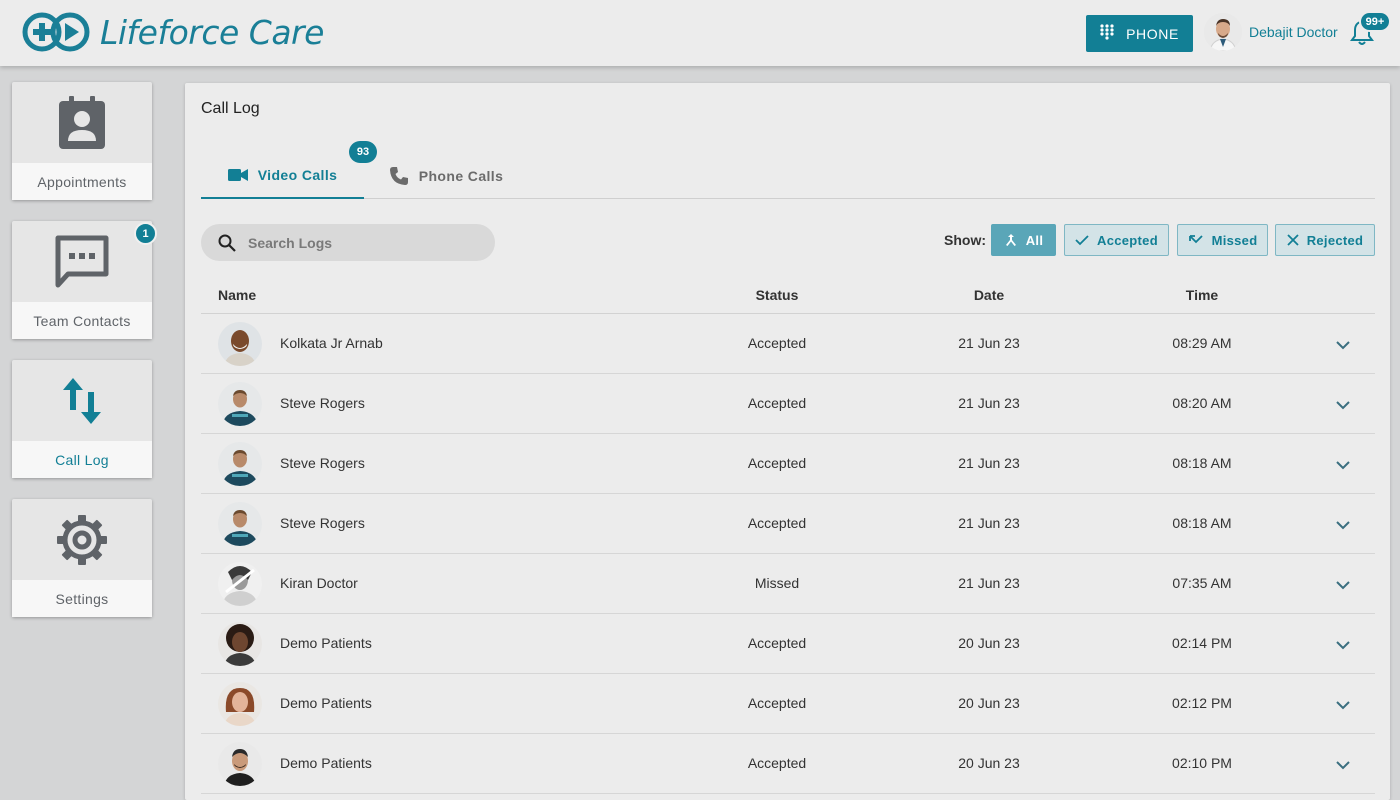 This screenshot has width=1400, height=800. Describe the element at coordinates (145, 233) in the screenshot. I see `team-contacts-badge: 1` at that location.